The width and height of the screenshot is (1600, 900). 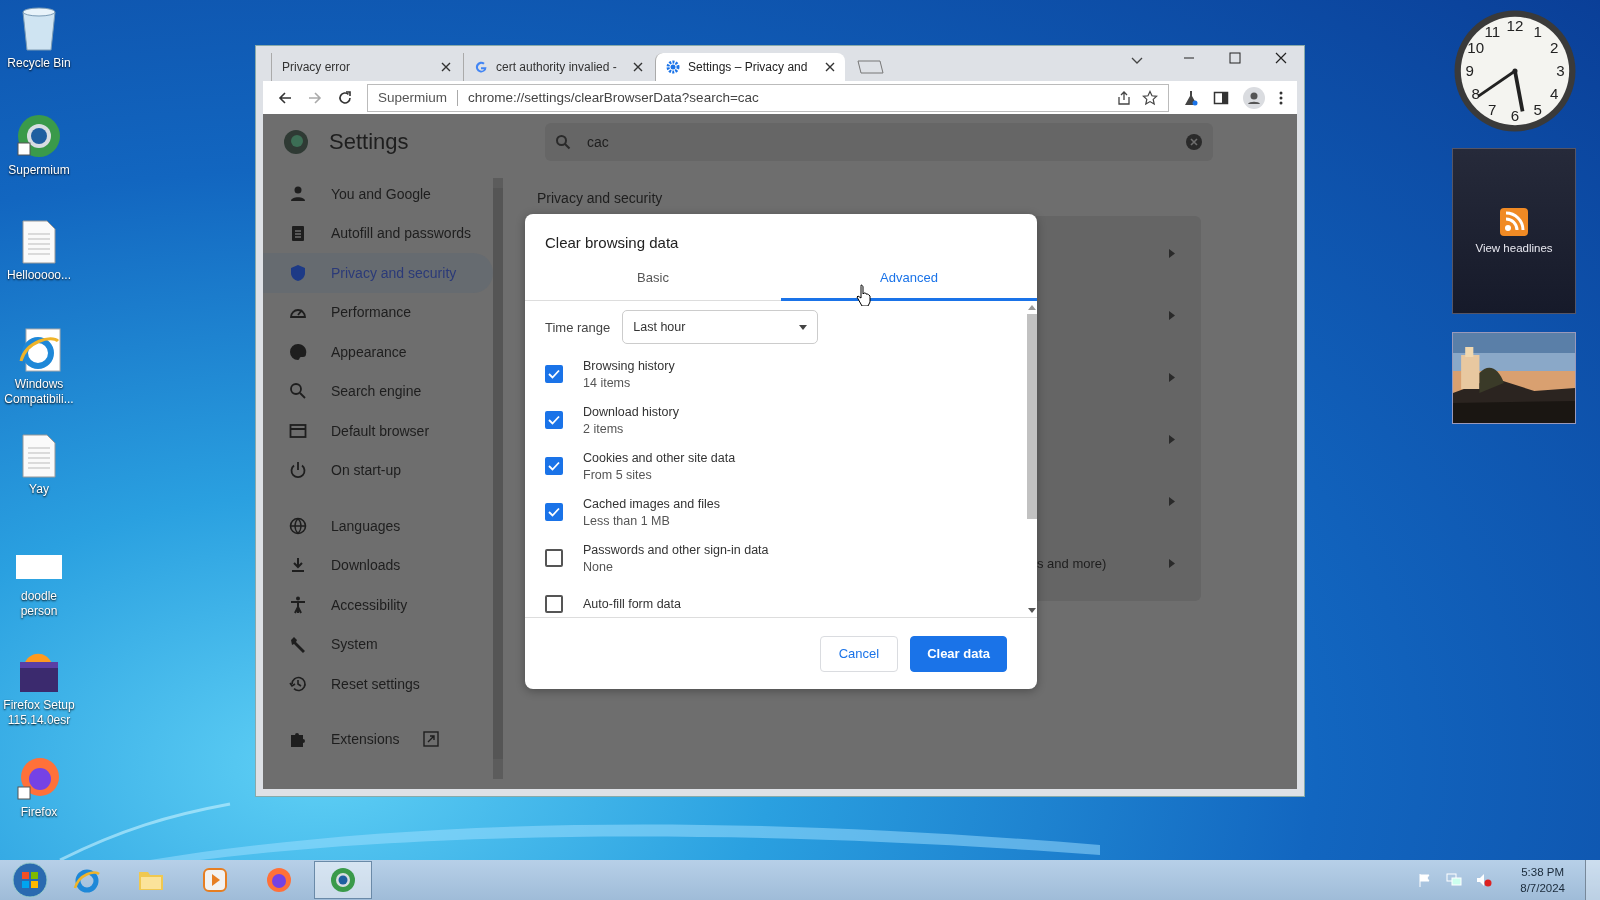 What do you see at coordinates (750, 67) in the screenshot?
I see `browser-tab: Settings – Privacy and` at bounding box center [750, 67].